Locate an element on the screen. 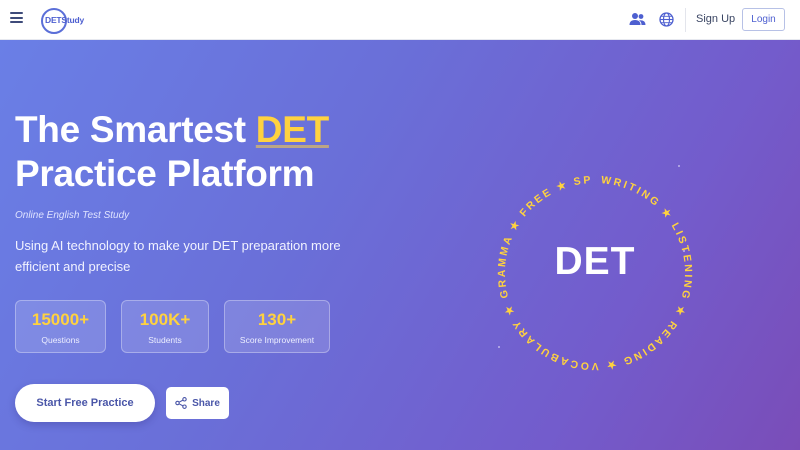  hero-tagline: Online English Test Study is located at coordinates (72, 215).